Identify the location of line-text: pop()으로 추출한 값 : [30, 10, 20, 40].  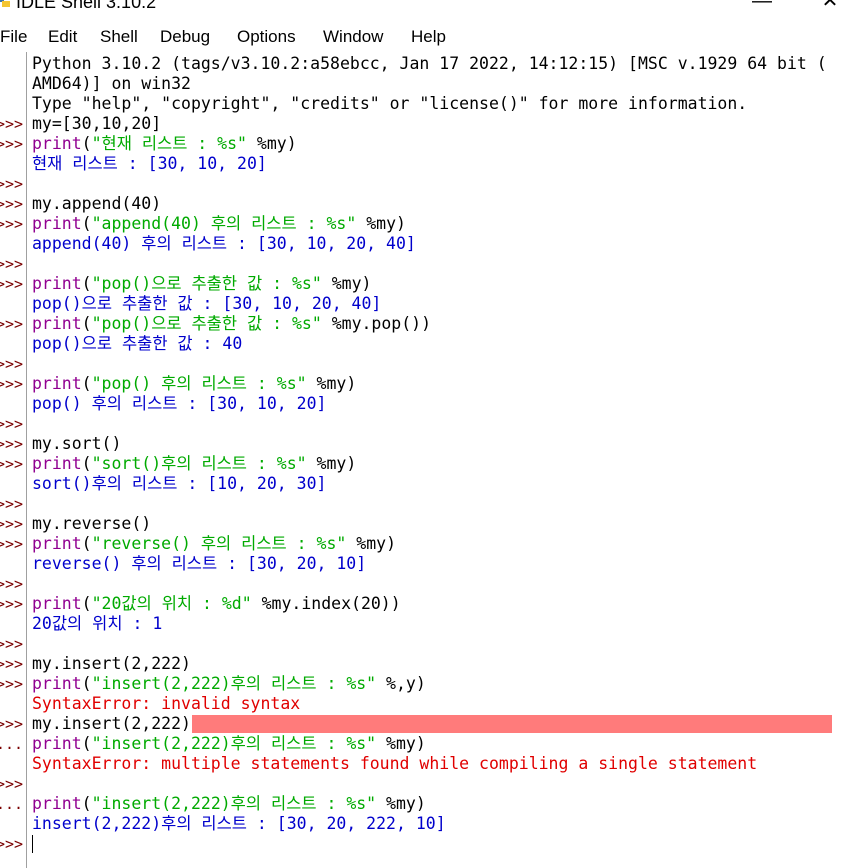
(207, 303).